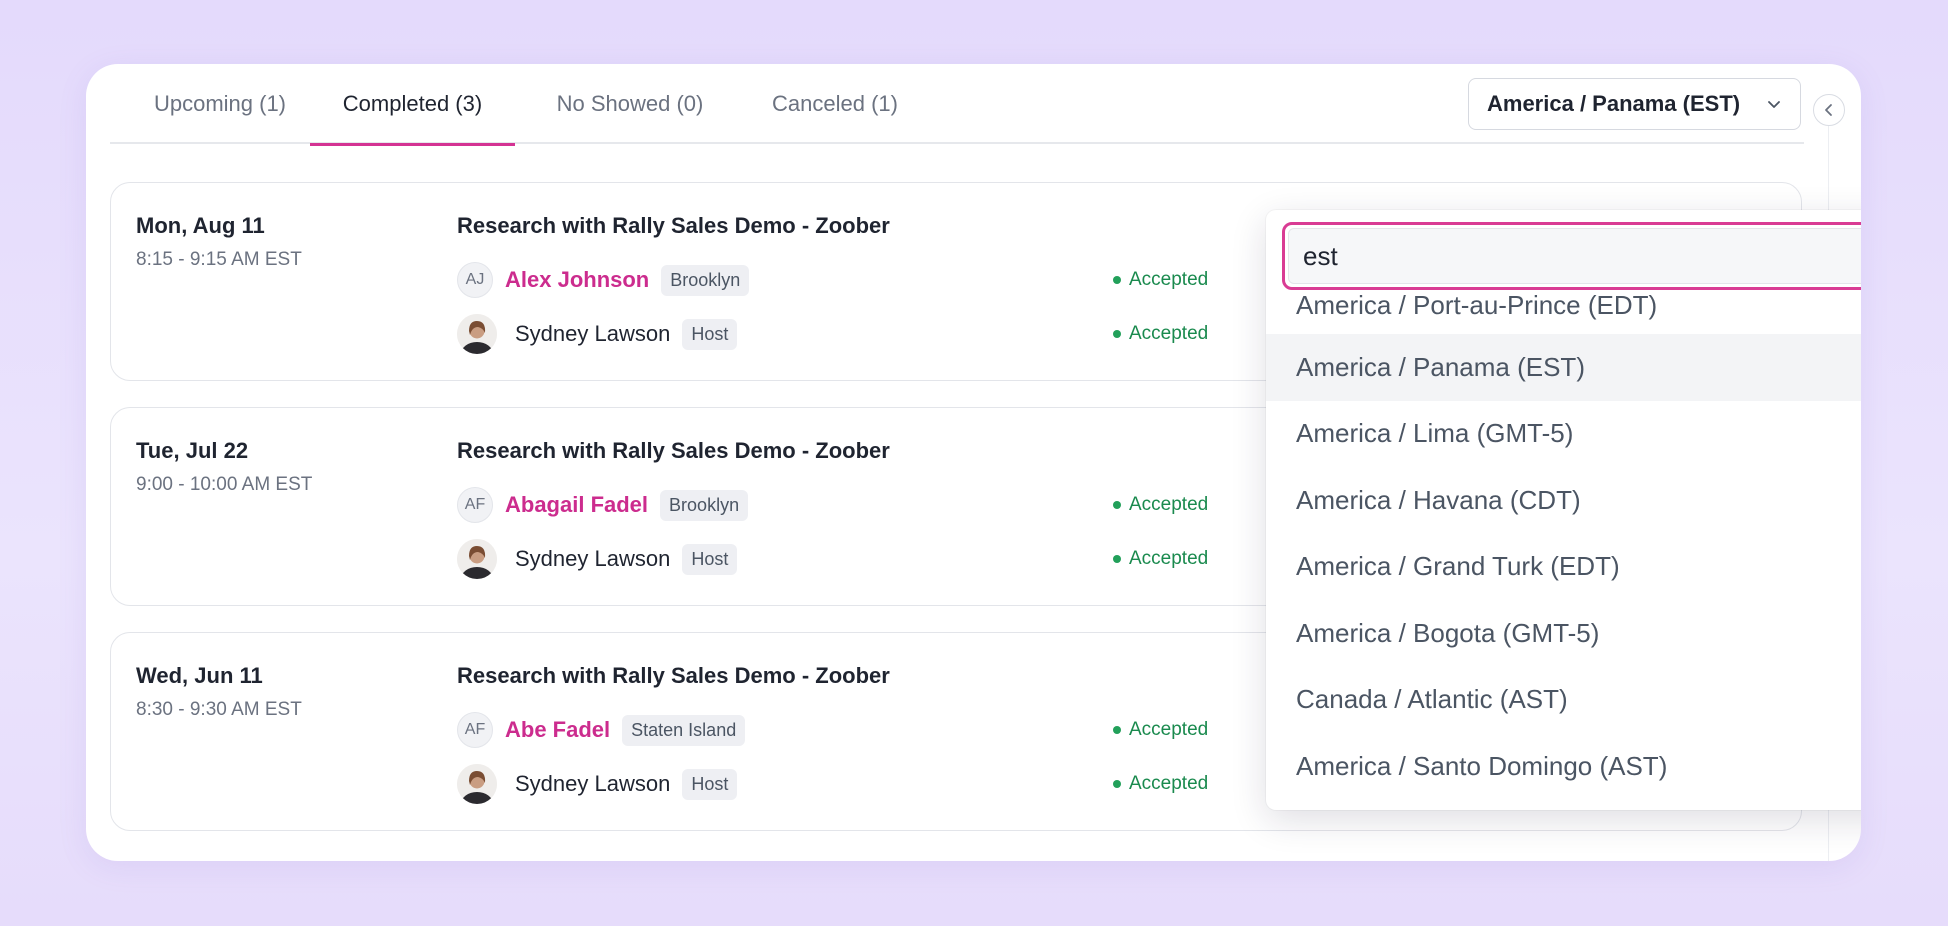 The width and height of the screenshot is (1948, 926). What do you see at coordinates (220, 104) in the screenshot?
I see `tab-upcoming: Upcoming (1)` at bounding box center [220, 104].